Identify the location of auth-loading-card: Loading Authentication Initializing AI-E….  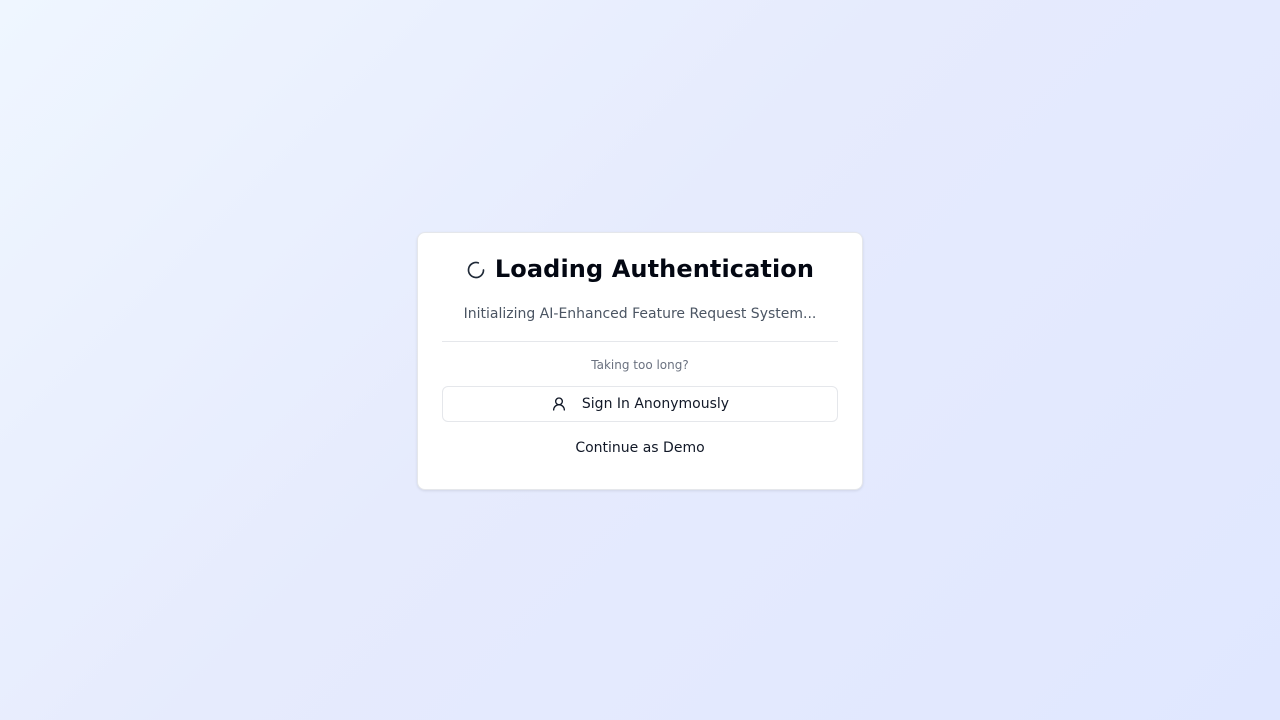
(640, 361).